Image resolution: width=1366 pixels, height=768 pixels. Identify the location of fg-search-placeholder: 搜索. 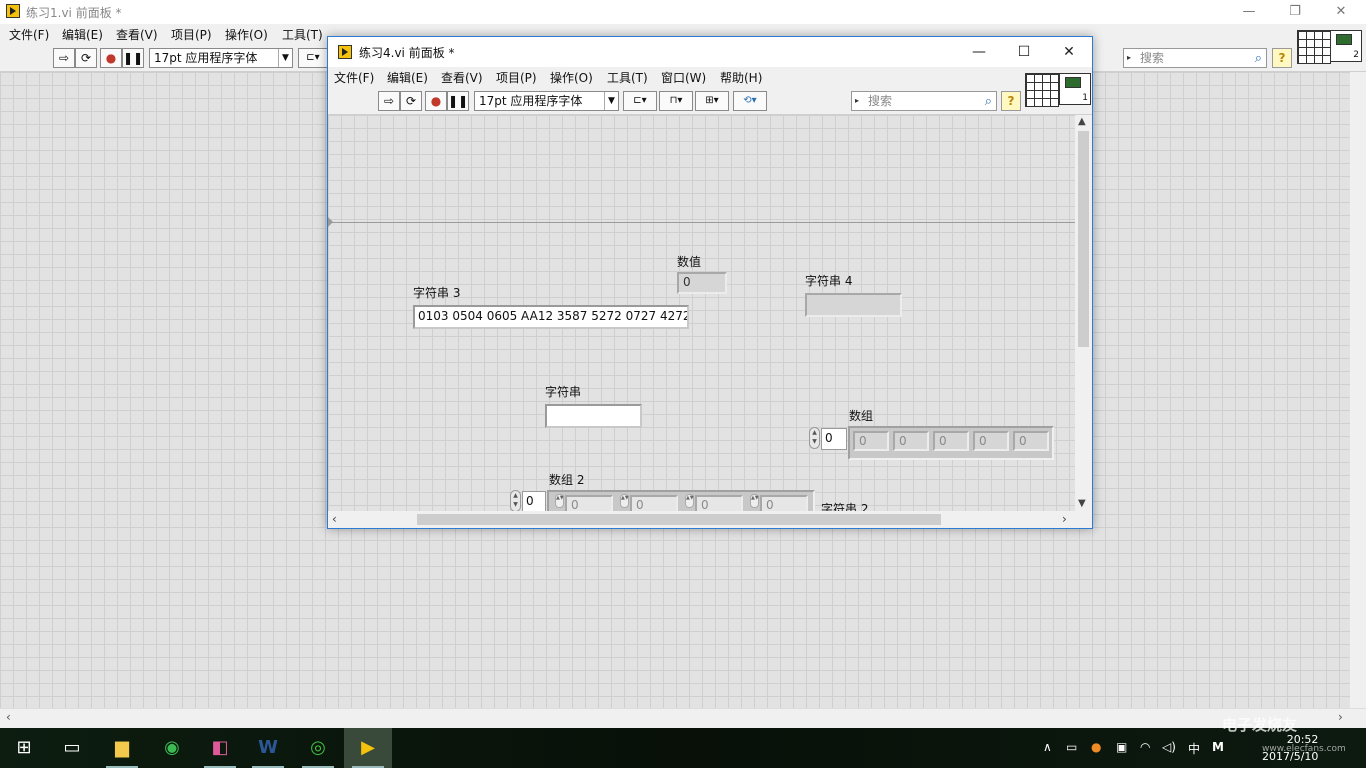
(880, 101).